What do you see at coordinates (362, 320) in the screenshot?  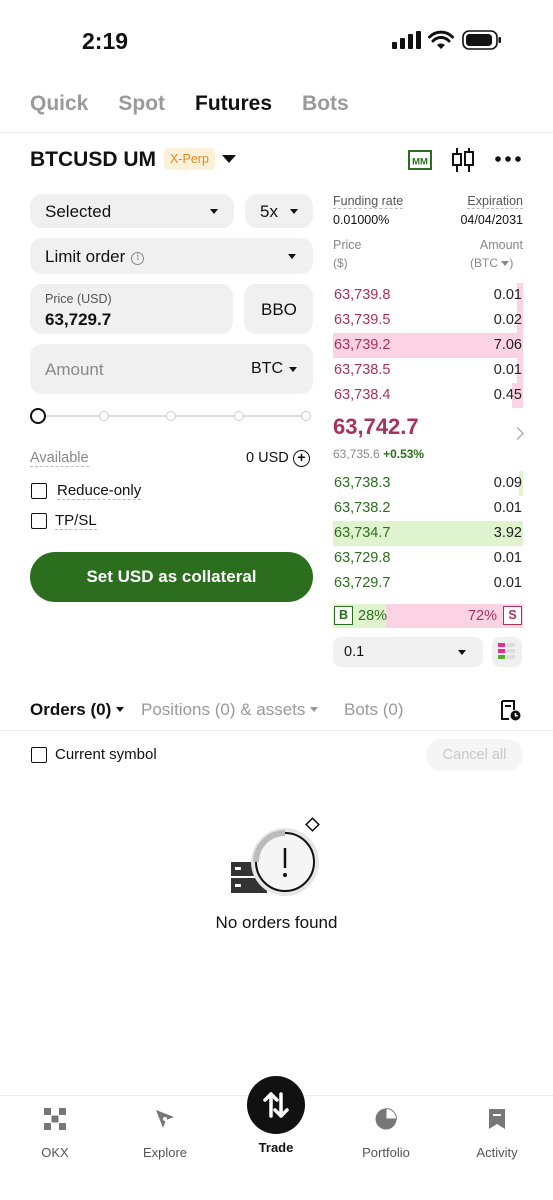 I see `ask-price: 63,739.5` at bounding box center [362, 320].